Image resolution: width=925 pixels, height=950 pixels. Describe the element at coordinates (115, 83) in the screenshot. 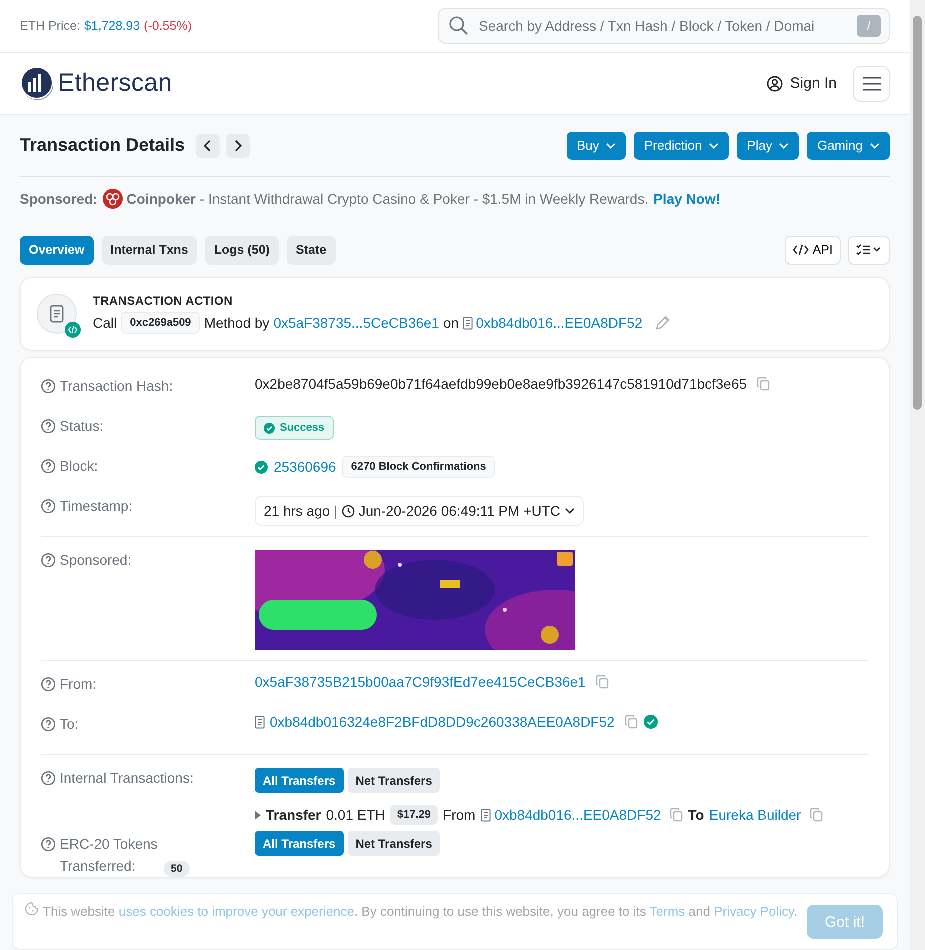

I see `logo-text: Etherscan` at that location.